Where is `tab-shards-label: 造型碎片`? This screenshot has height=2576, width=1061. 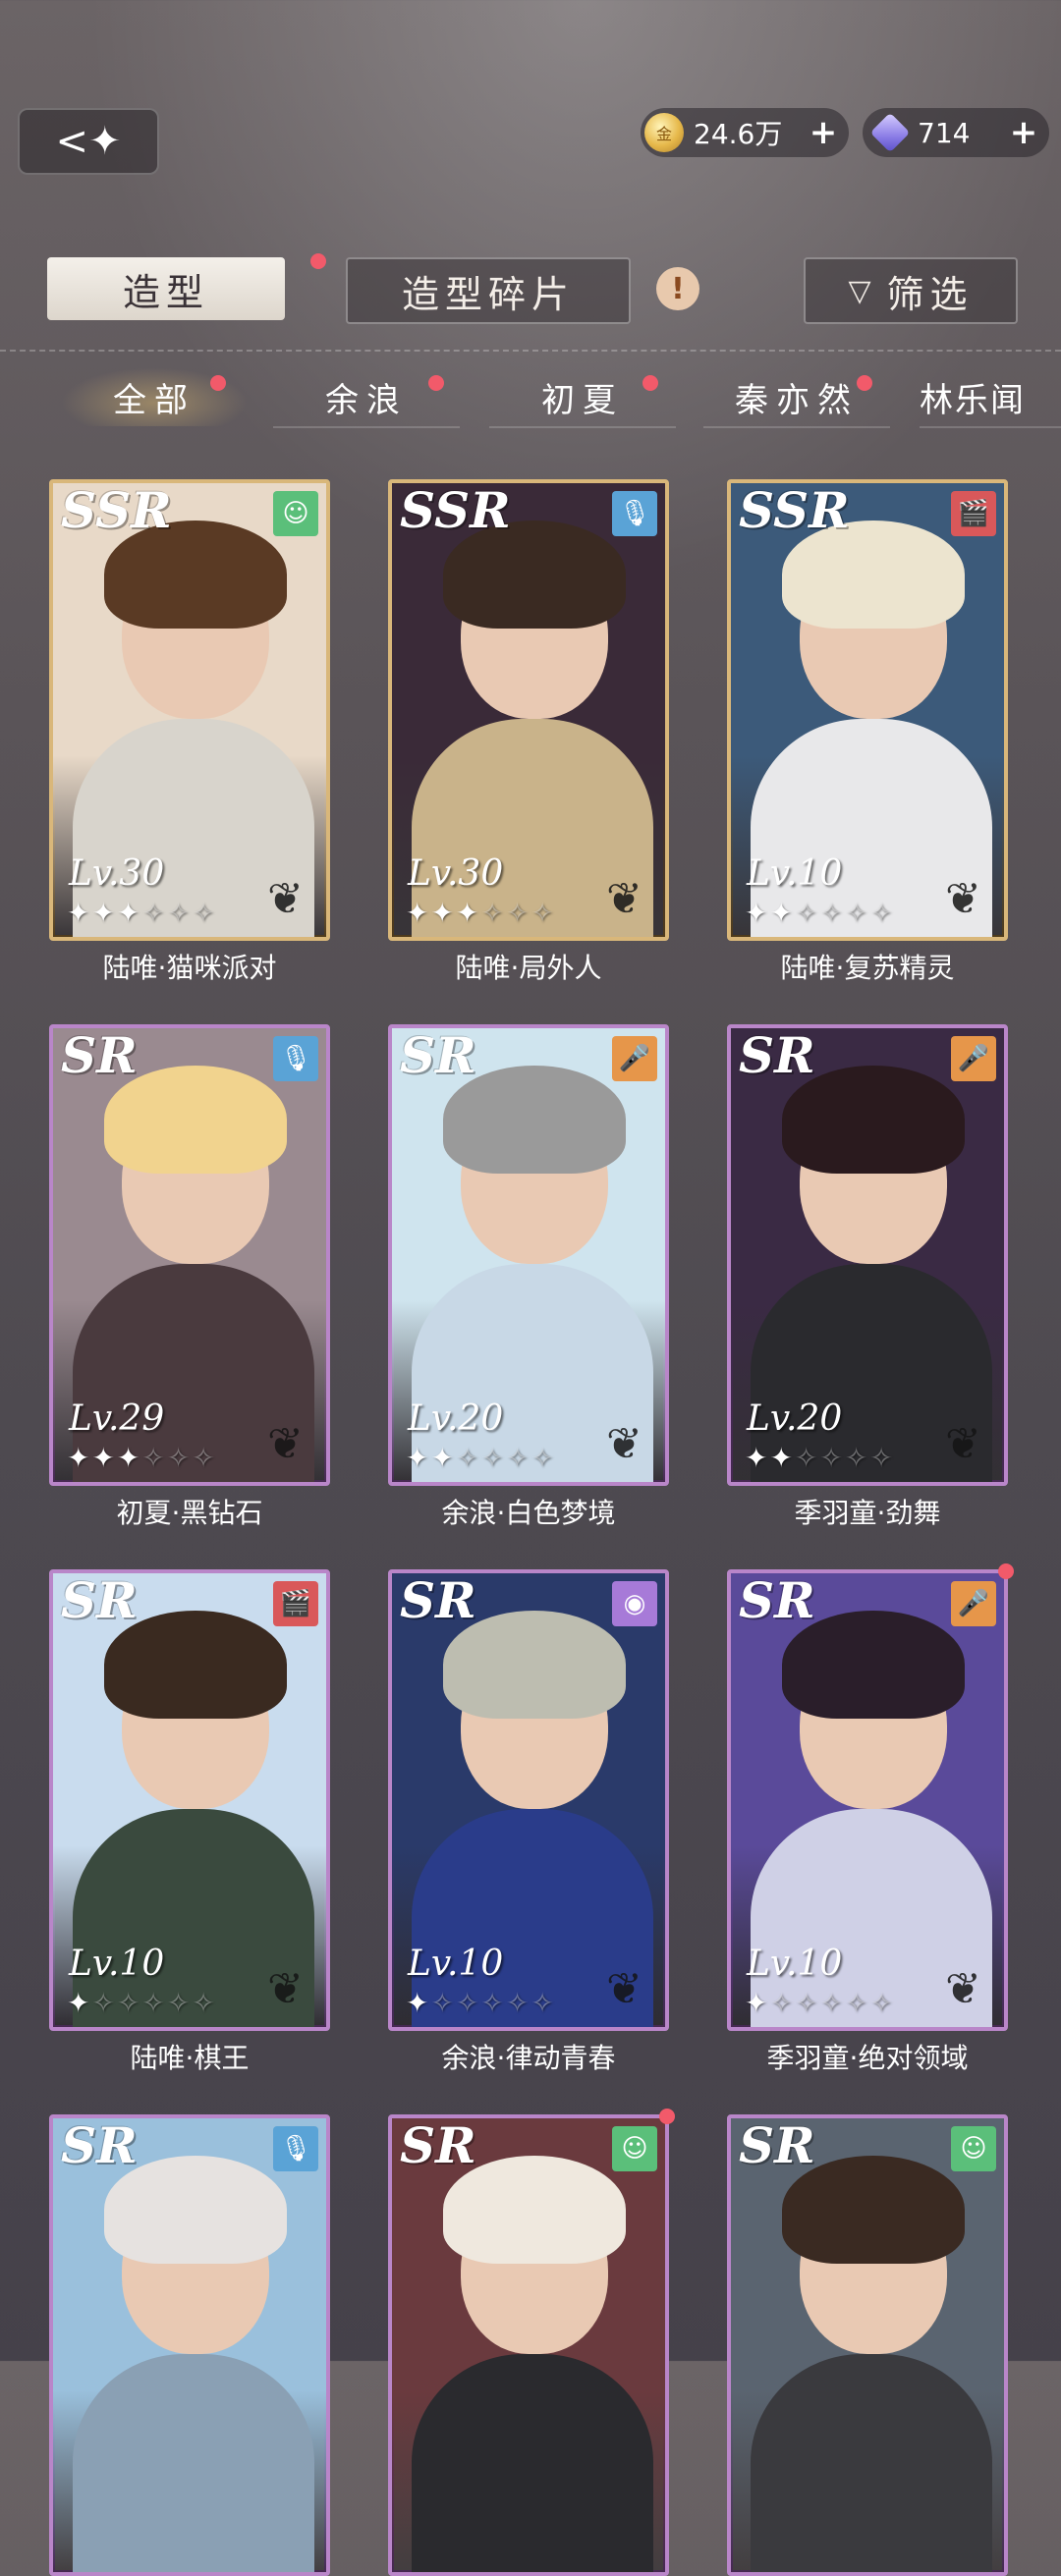 tab-shards-label: 造型碎片 is located at coordinates (488, 294).